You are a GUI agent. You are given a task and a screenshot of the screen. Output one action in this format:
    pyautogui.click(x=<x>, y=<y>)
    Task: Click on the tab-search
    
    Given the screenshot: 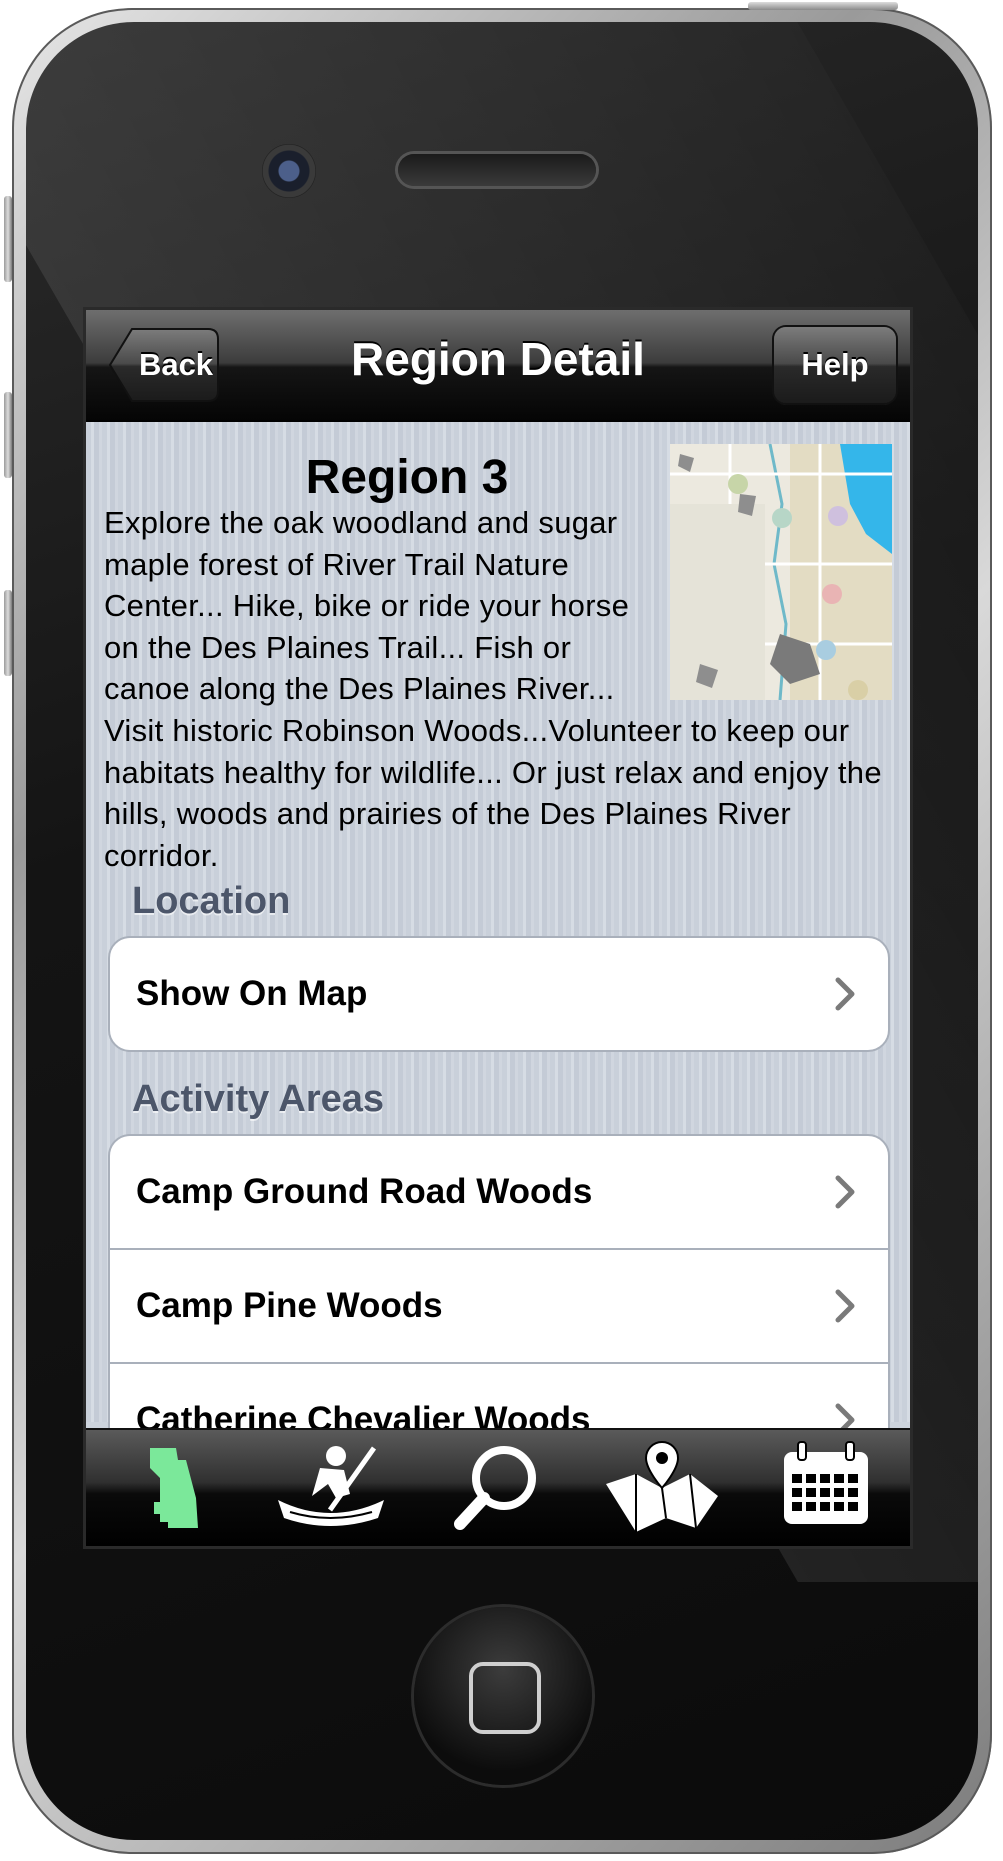 What is the action you would take?
    pyautogui.click(x=498, y=1489)
    